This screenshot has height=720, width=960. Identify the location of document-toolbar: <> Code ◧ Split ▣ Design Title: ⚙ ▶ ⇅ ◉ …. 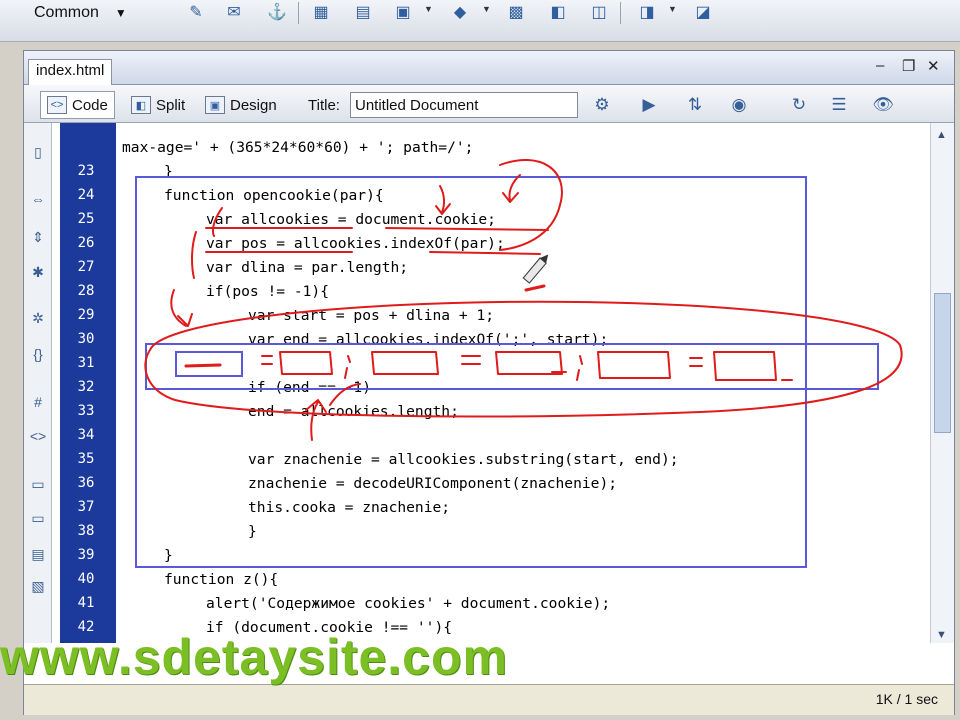
(489, 104).